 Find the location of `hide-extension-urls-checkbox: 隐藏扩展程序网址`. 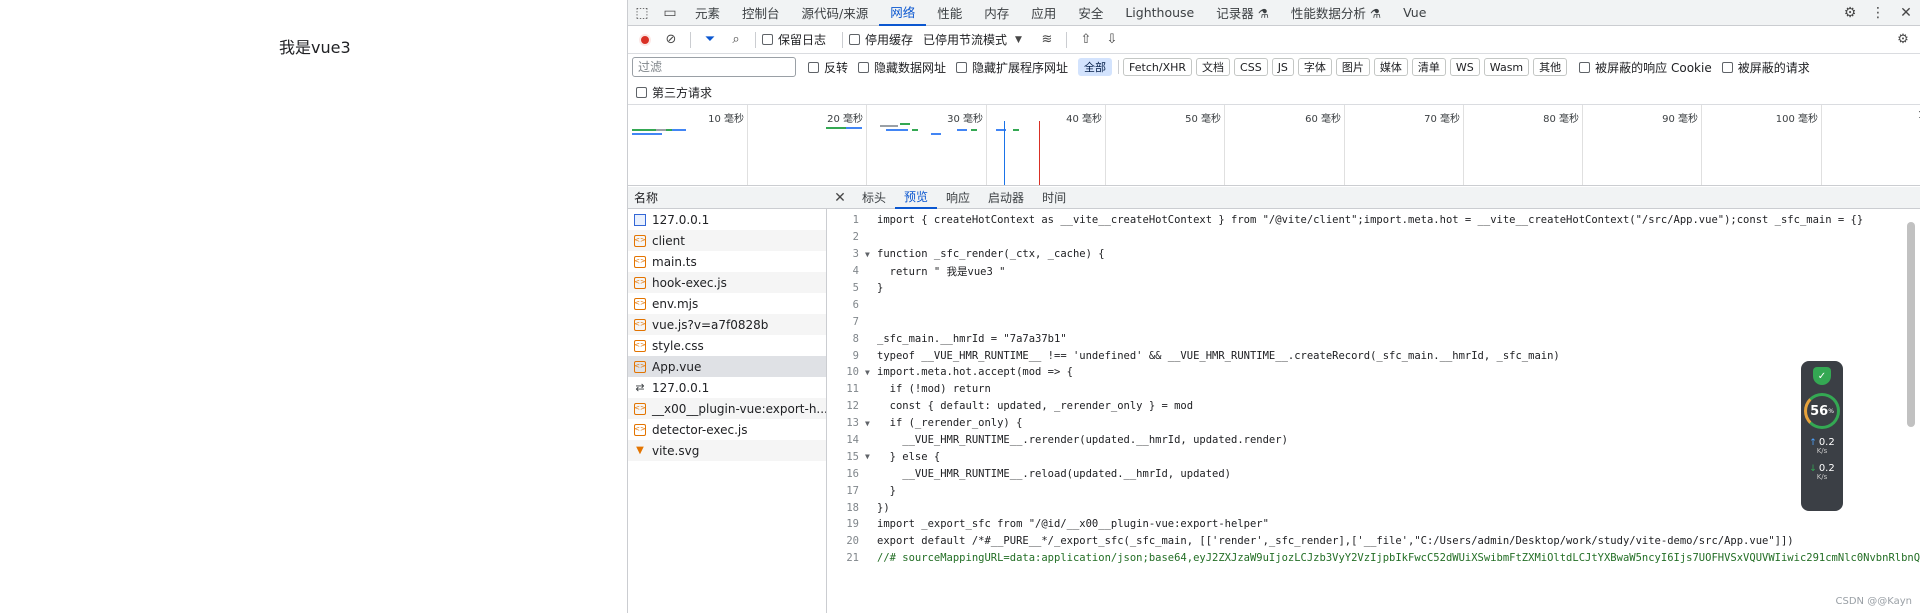

hide-extension-urls-checkbox: 隐藏扩展程序网址 is located at coordinates (1012, 67).